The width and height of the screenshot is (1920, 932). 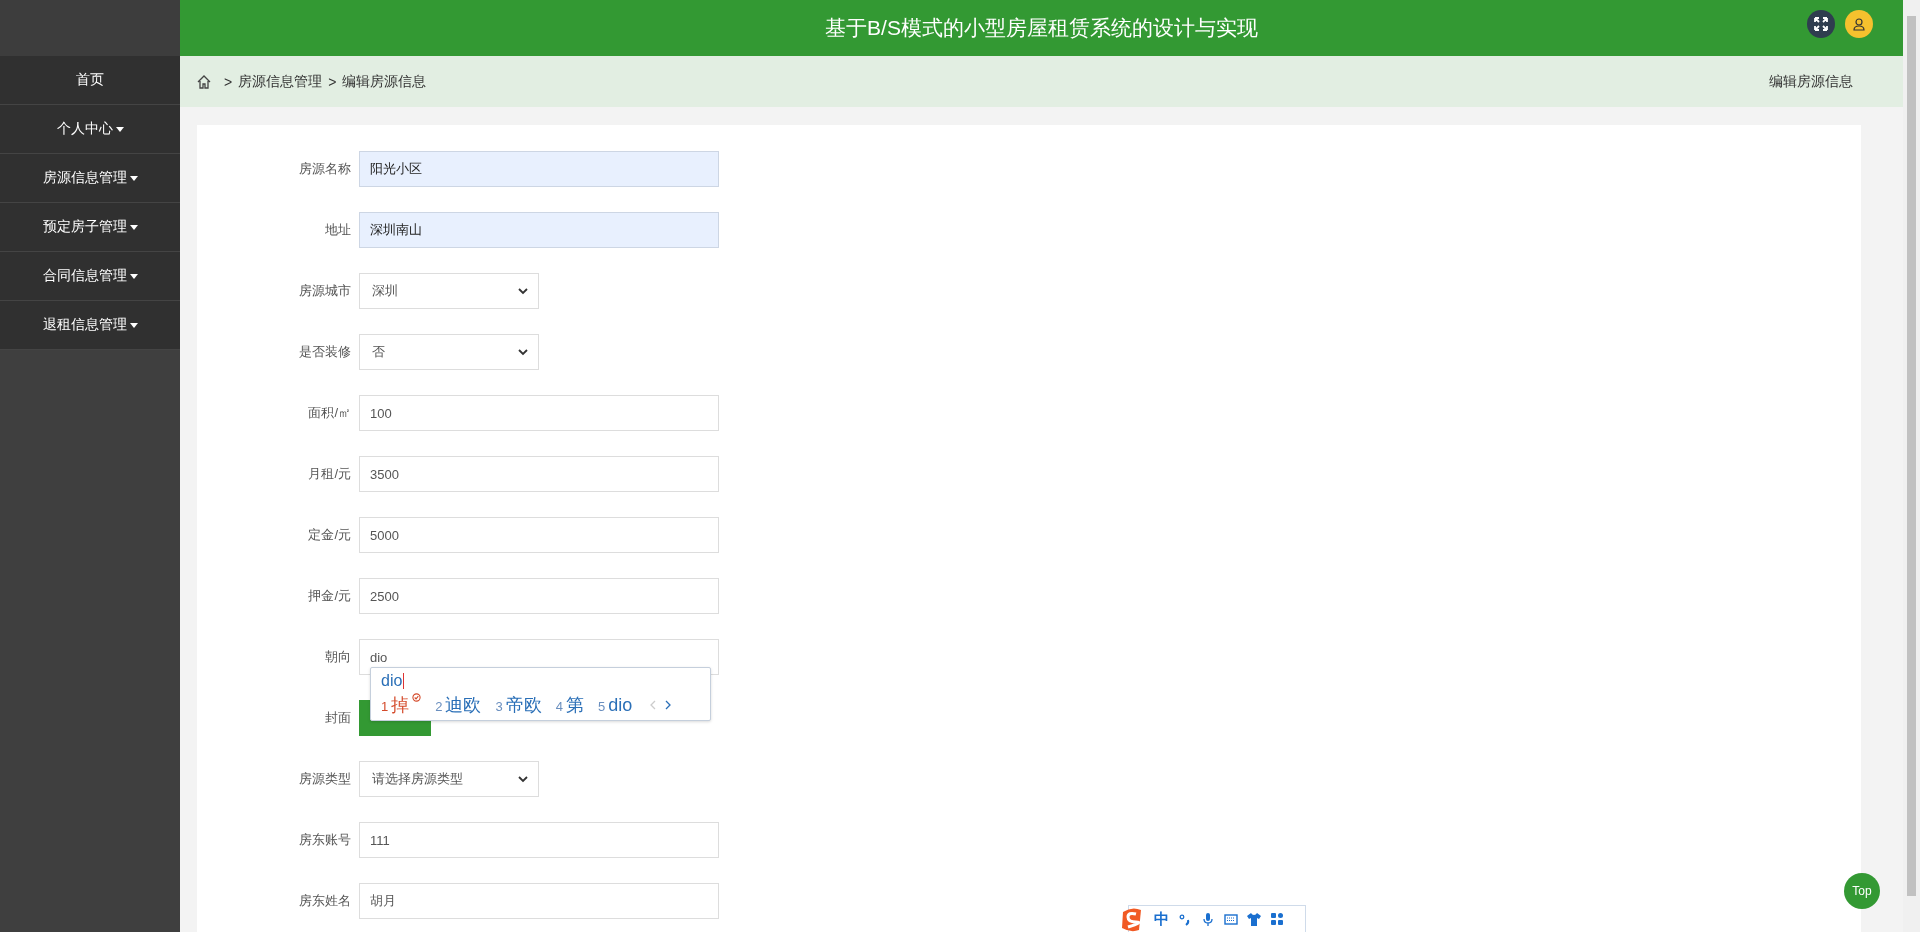 I want to click on field-label: 押金/元, so click(x=329, y=596).